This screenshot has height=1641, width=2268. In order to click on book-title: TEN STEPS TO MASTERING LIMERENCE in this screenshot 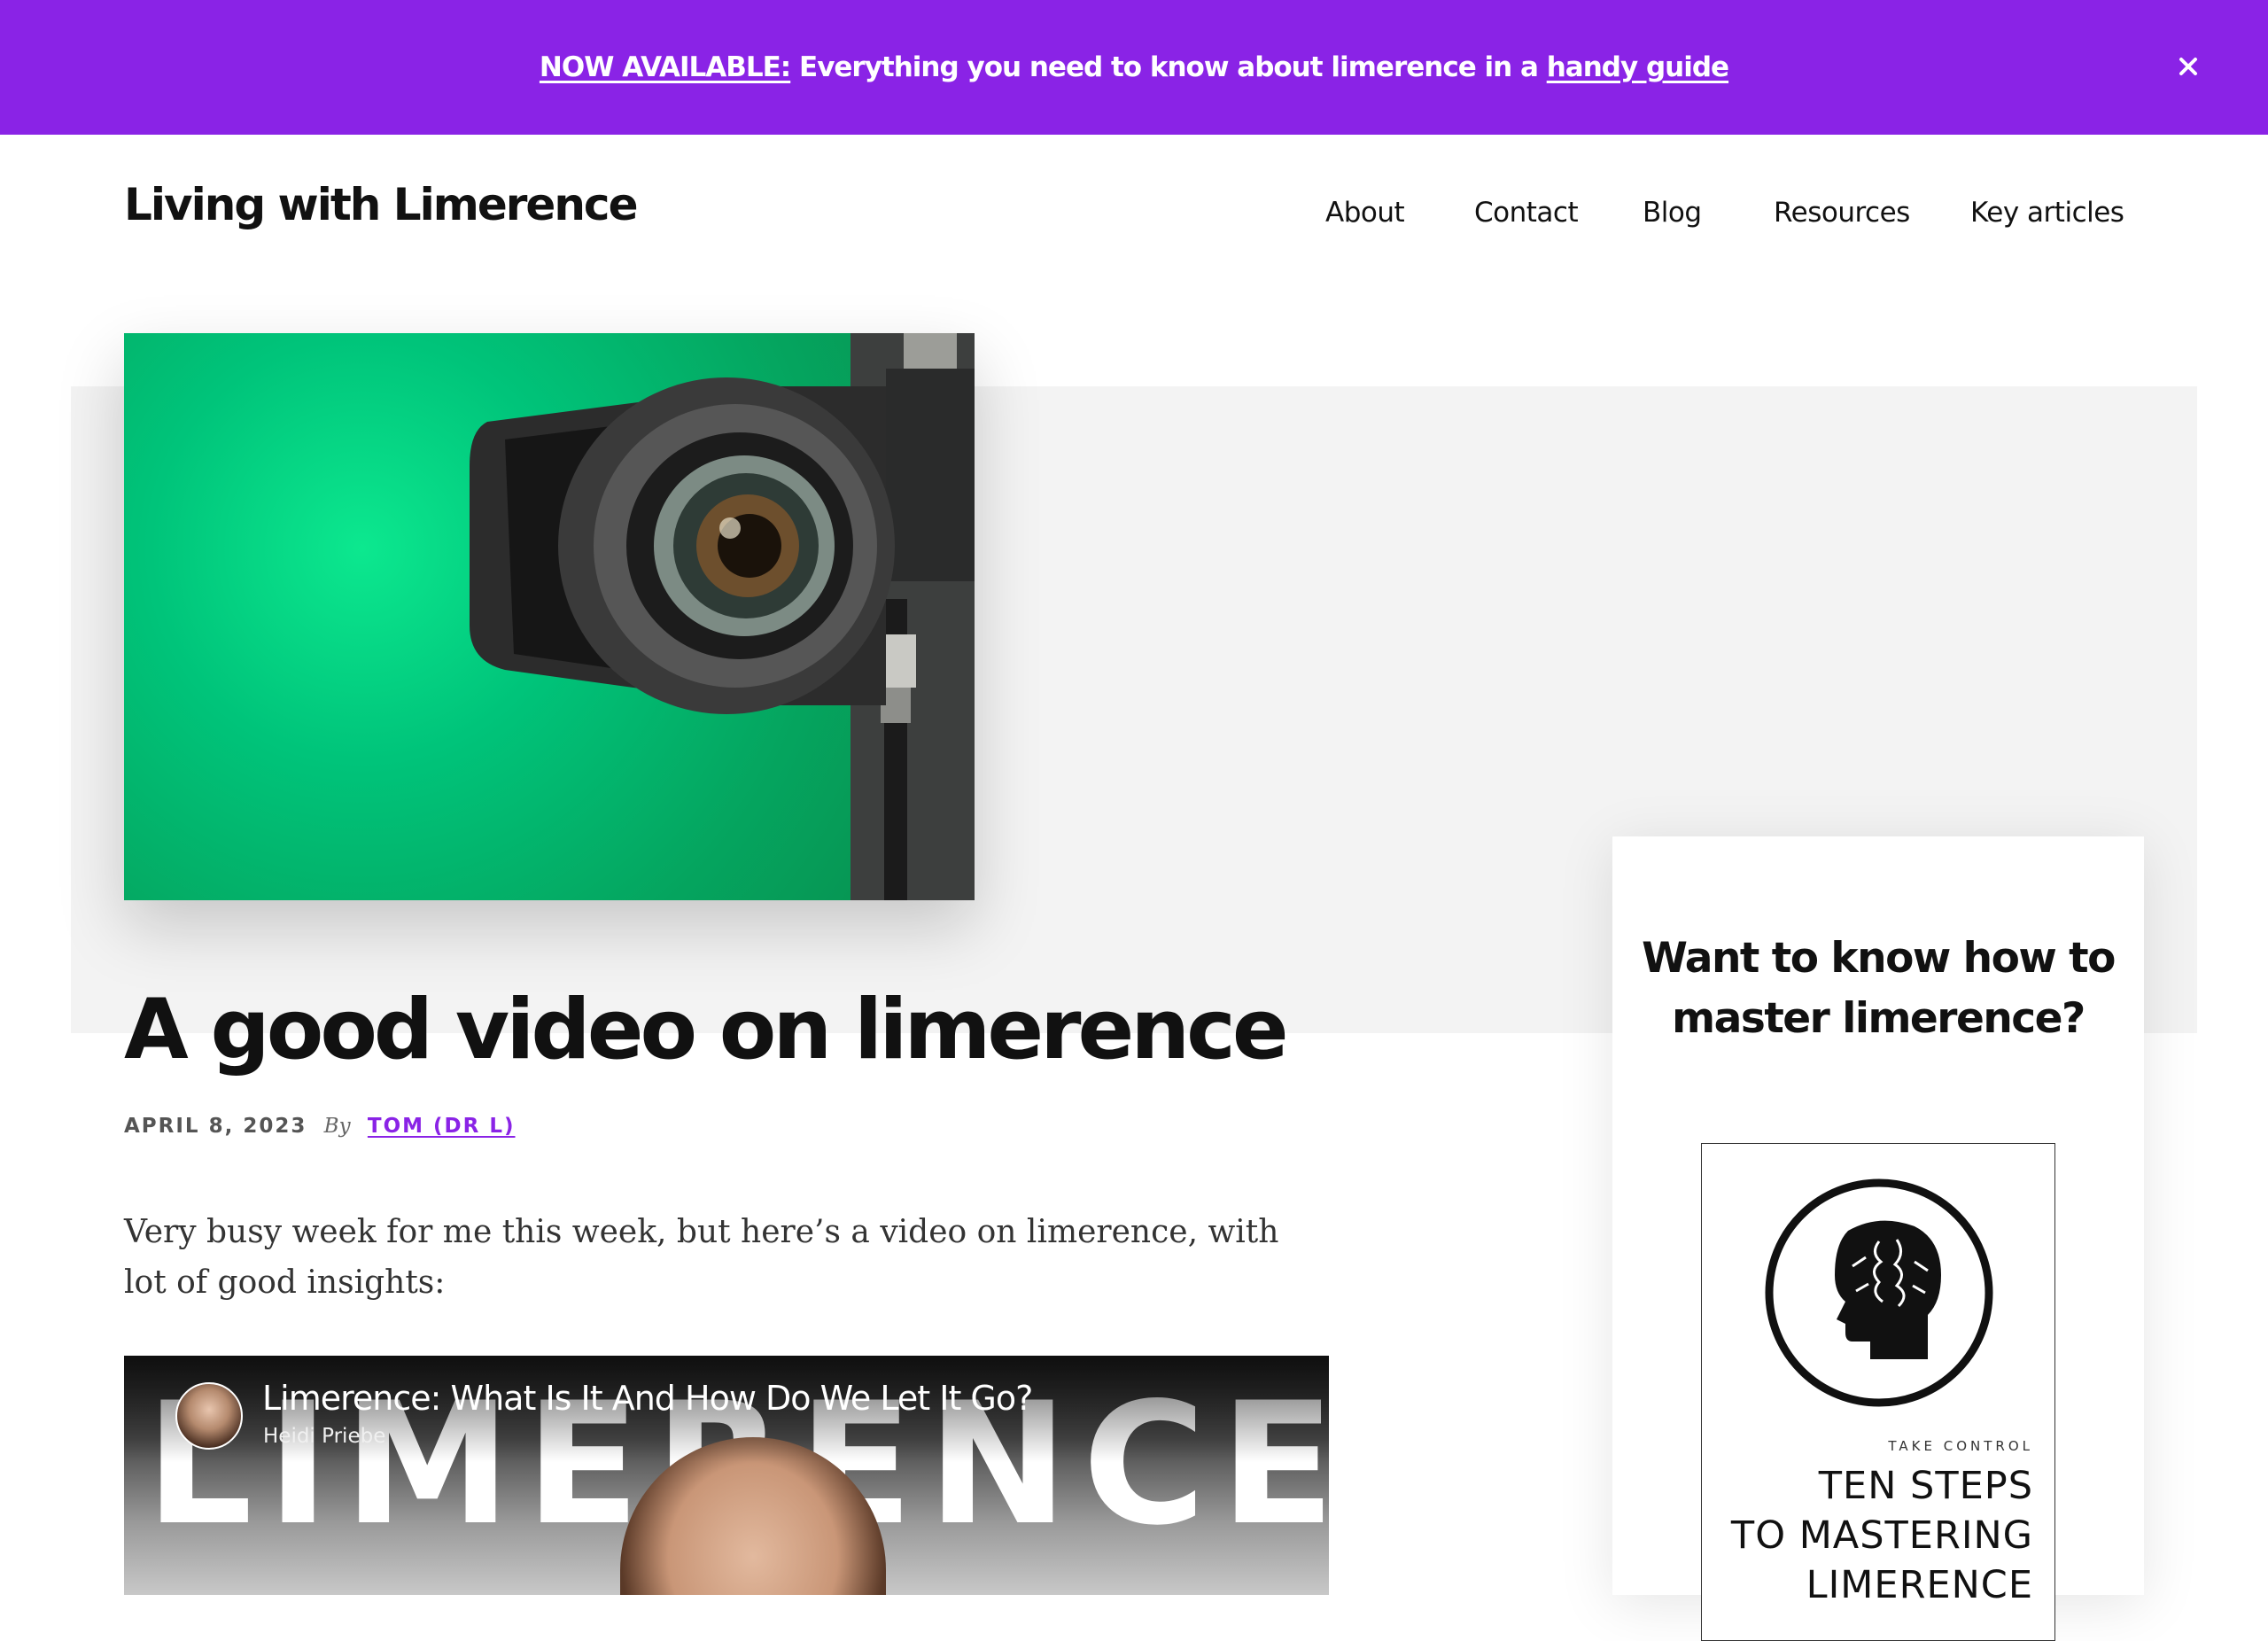, I will do `click(1882, 1535)`.